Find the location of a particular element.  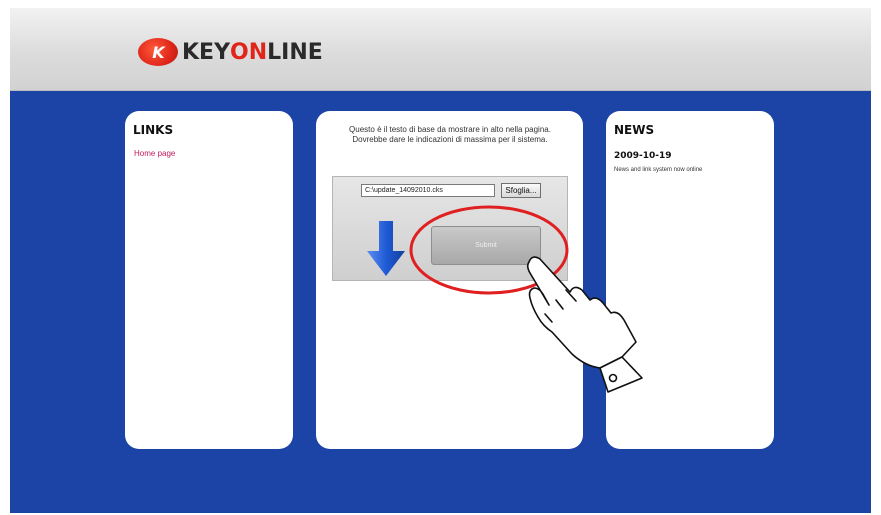

upload-box: C:\update_14092010.cks Sfoglia... Submit is located at coordinates (450, 228).